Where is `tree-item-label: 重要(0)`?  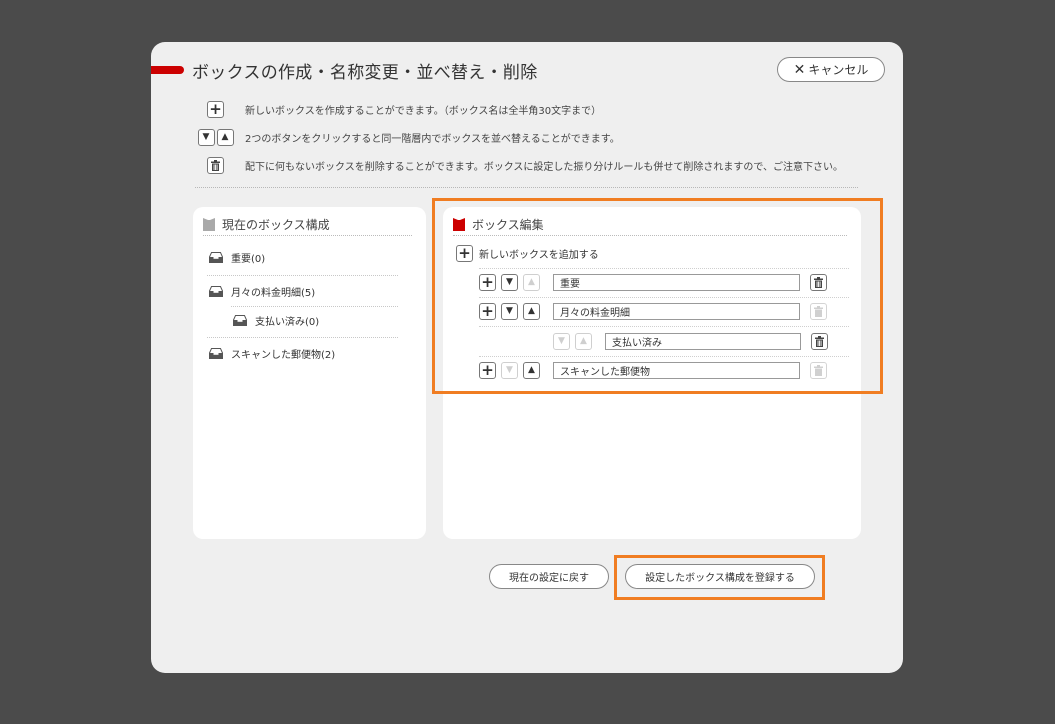 tree-item-label: 重要(0) is located at coordinates (248, 259).